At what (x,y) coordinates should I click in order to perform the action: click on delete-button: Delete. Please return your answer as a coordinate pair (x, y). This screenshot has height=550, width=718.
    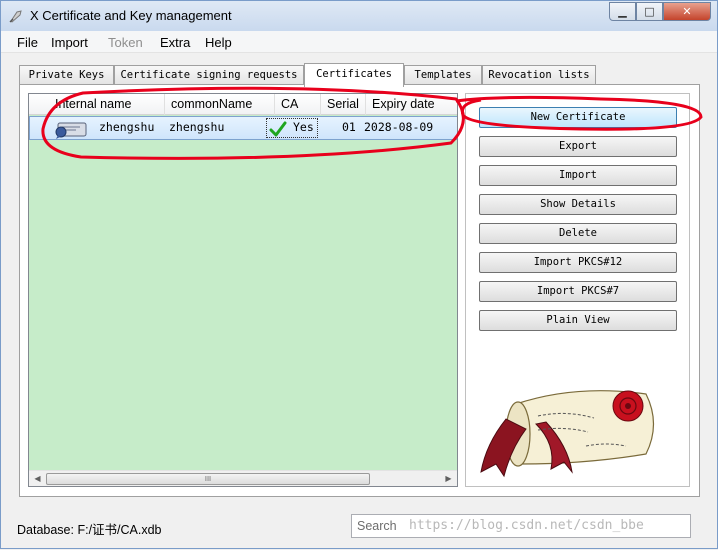
    Looking at the image, I should click on (578, 233).